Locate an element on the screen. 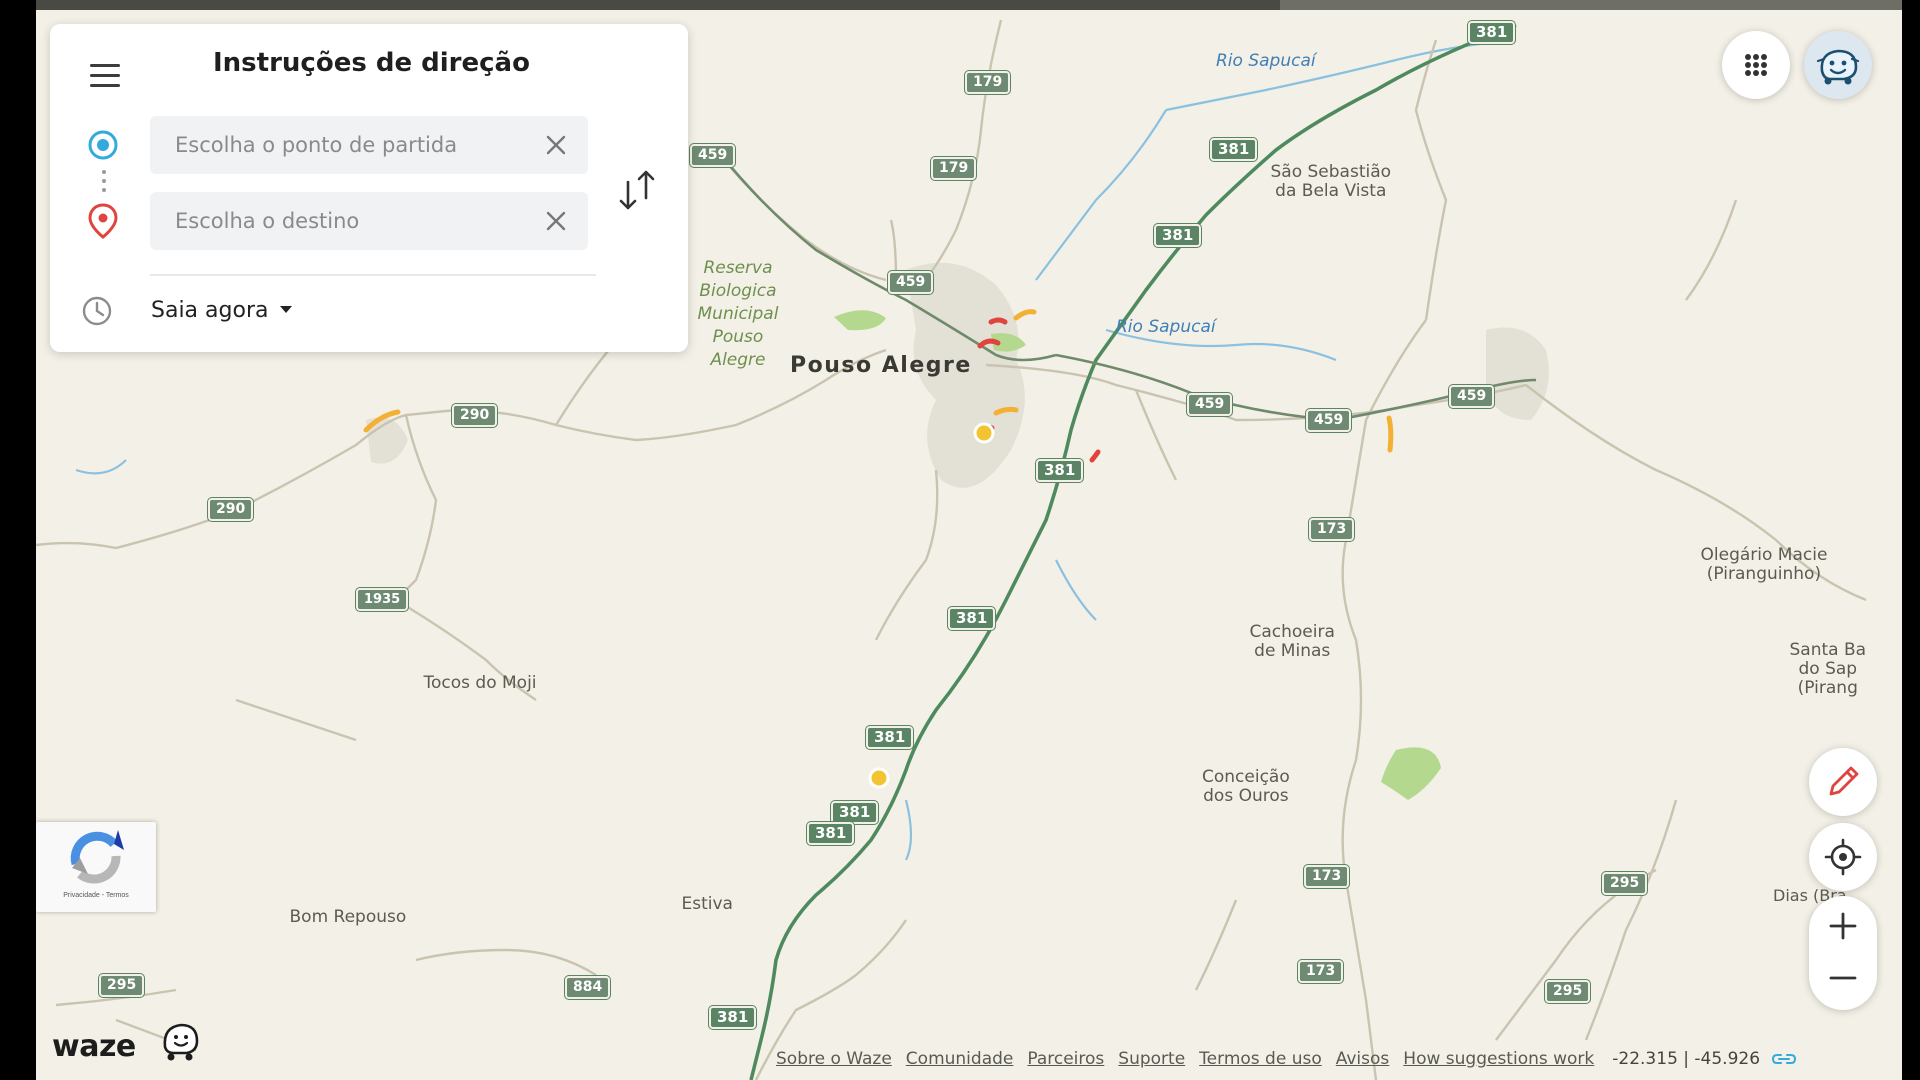 This screenshot has height=1080, width=1920. menu-button is located at coordinates (105, 76).